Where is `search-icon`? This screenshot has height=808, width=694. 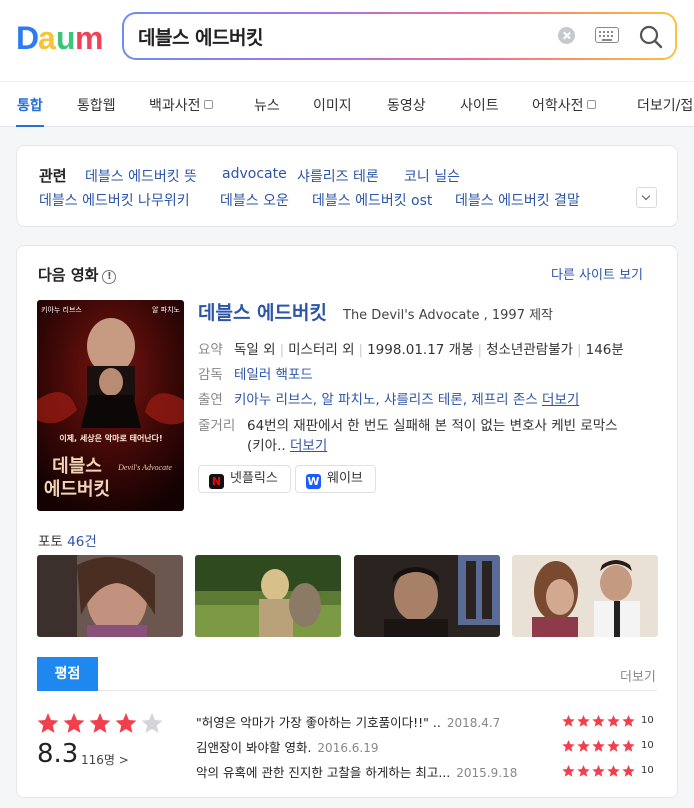
search-icon is located at coordinates (651, 37).